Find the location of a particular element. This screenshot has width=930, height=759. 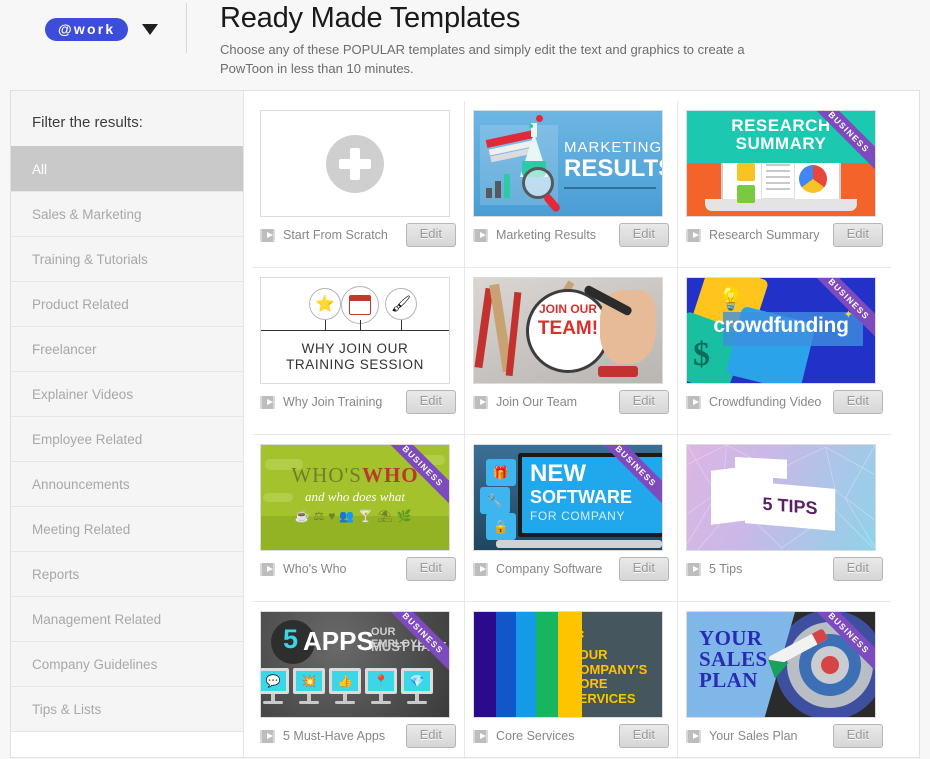

card-footer: Marketing Results Edit is located at coordinates (571, 235).